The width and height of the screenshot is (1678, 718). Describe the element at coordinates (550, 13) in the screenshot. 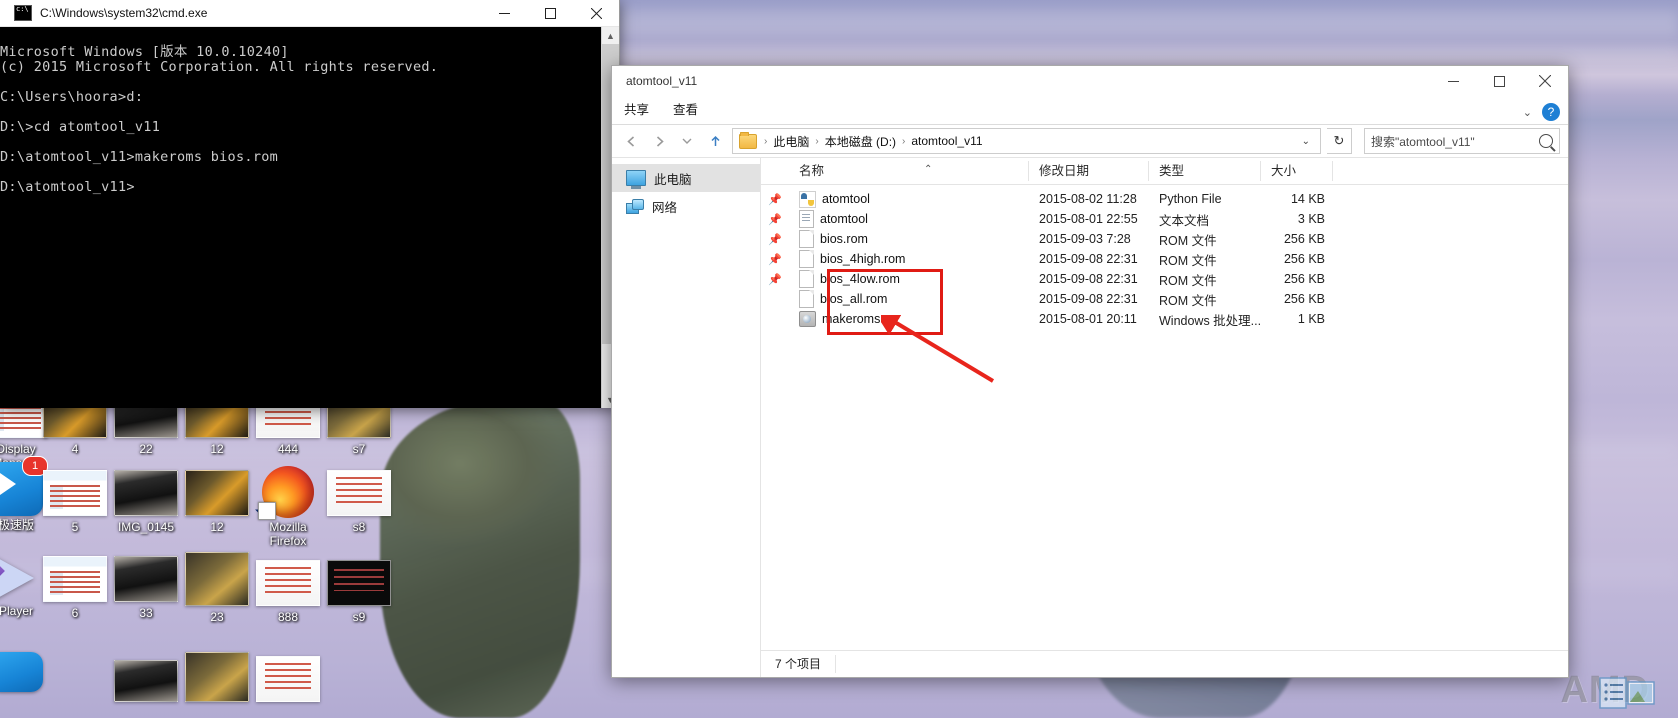

I see `cmd-maximize-button` at that location.